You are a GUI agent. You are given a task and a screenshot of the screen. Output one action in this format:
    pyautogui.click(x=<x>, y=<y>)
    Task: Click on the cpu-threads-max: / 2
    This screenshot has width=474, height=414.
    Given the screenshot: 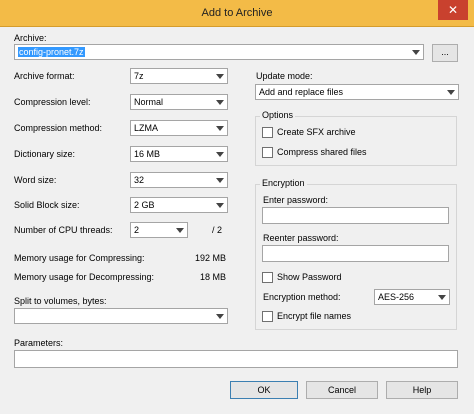 What is the action you would take?
    pyautogui.click(x=217, y=230)
    